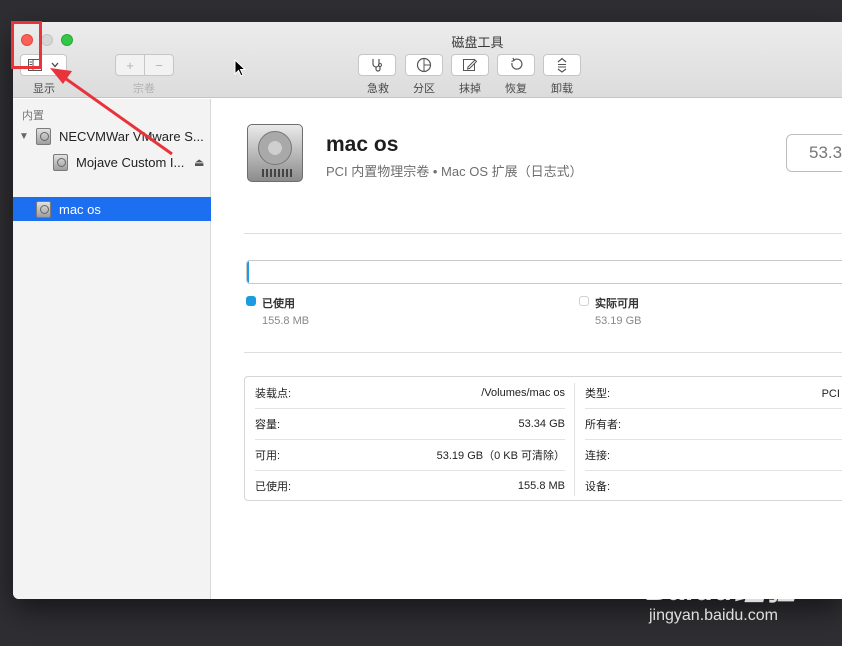  I want to click on sidebar-item-mojave-volume: Mojave Custom I... ⏏, so click(112, 162).